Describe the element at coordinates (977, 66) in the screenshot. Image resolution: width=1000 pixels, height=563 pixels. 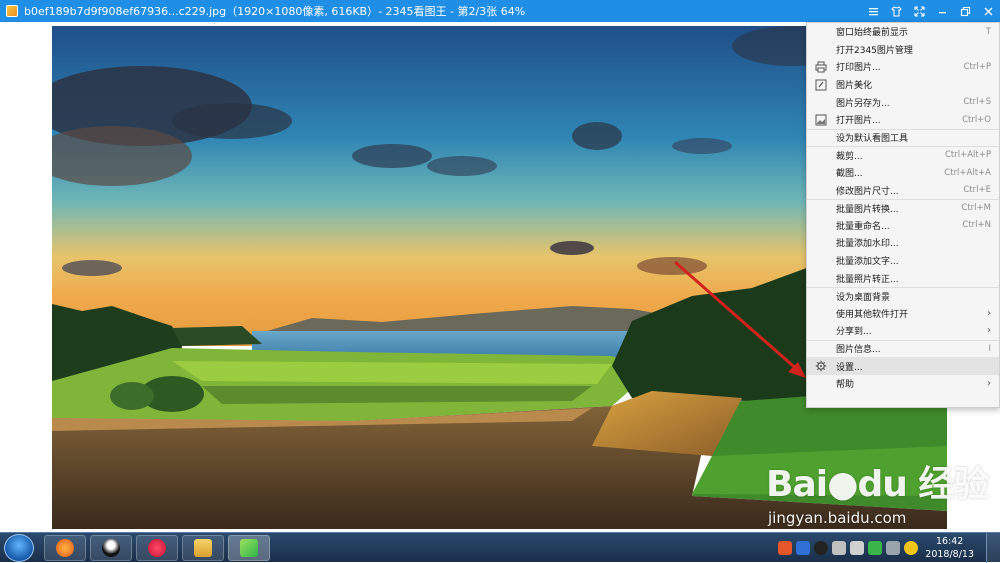
I see `menu-item-shortcut: Ctrl+P` at that location.